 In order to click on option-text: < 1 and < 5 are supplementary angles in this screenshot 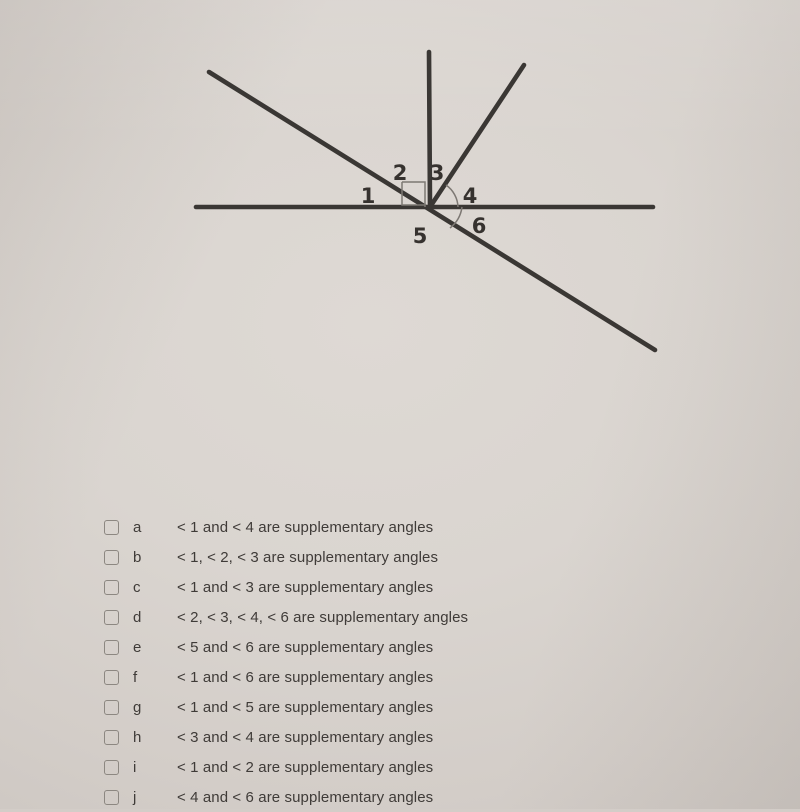, I will do `click(305, 707)`.